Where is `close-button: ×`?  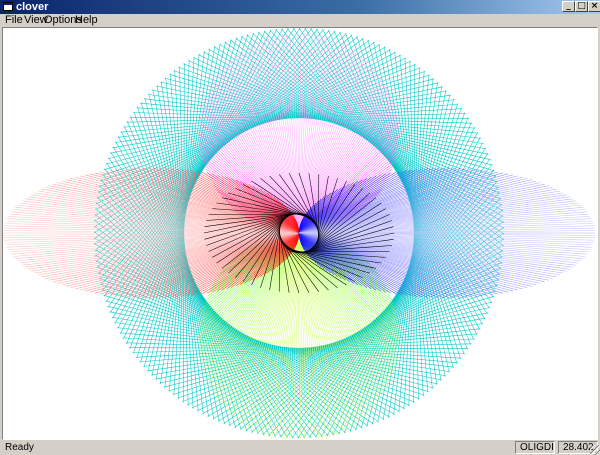
close-button: × is located at coordinates (594, 6).